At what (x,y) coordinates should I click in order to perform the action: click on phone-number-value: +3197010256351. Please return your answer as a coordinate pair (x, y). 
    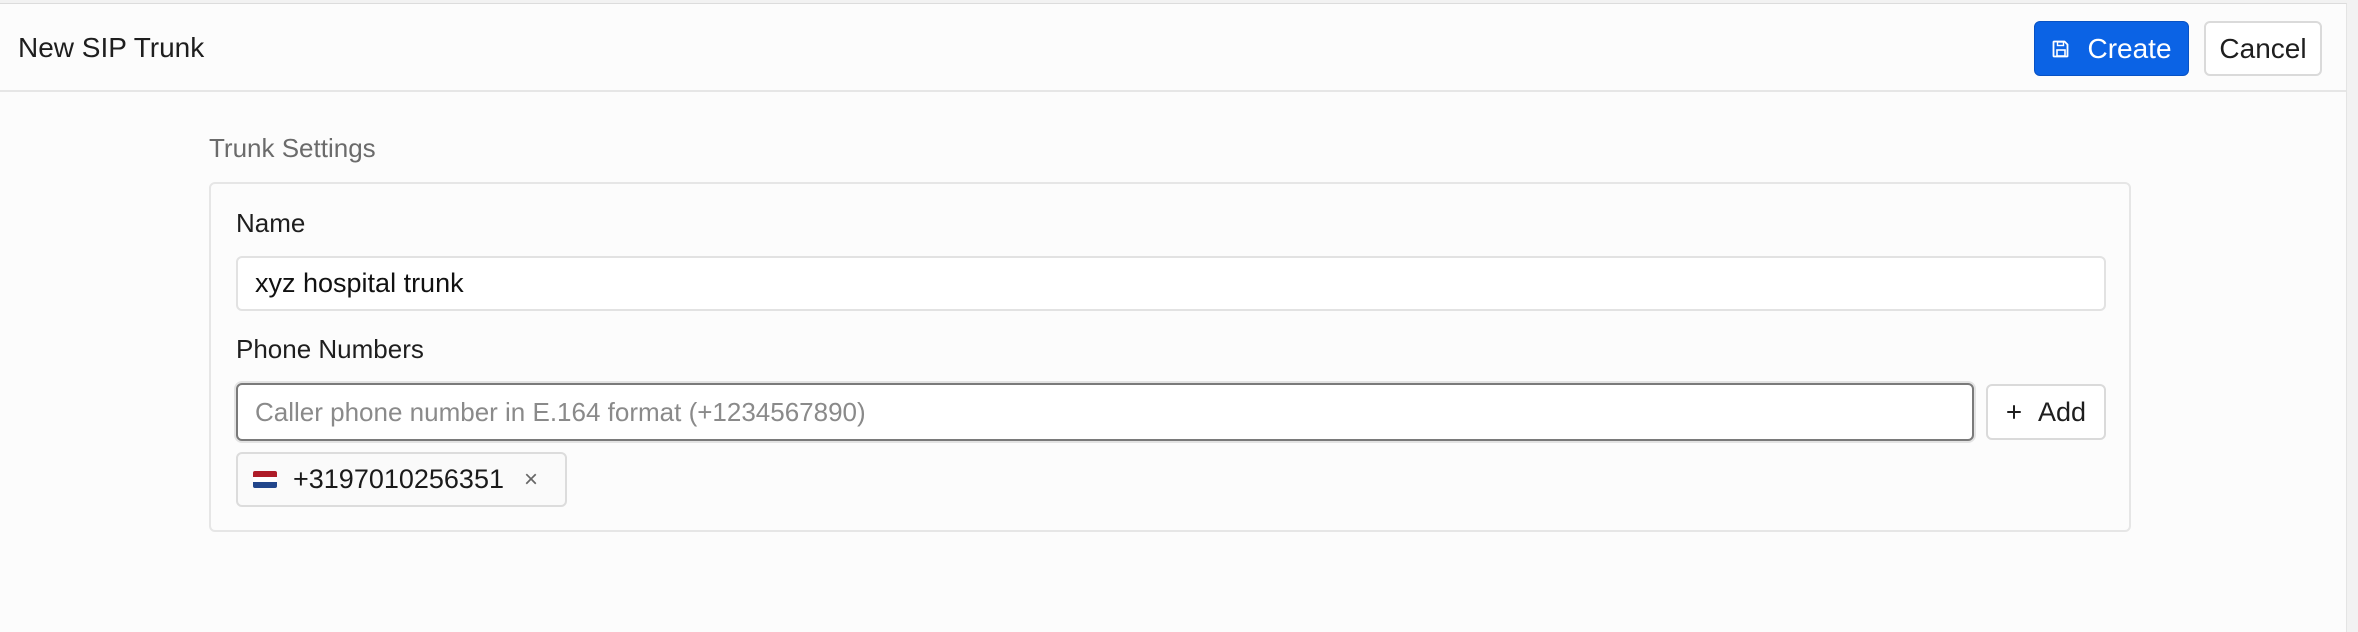
    Looking at the image, I should click on (398, 479).